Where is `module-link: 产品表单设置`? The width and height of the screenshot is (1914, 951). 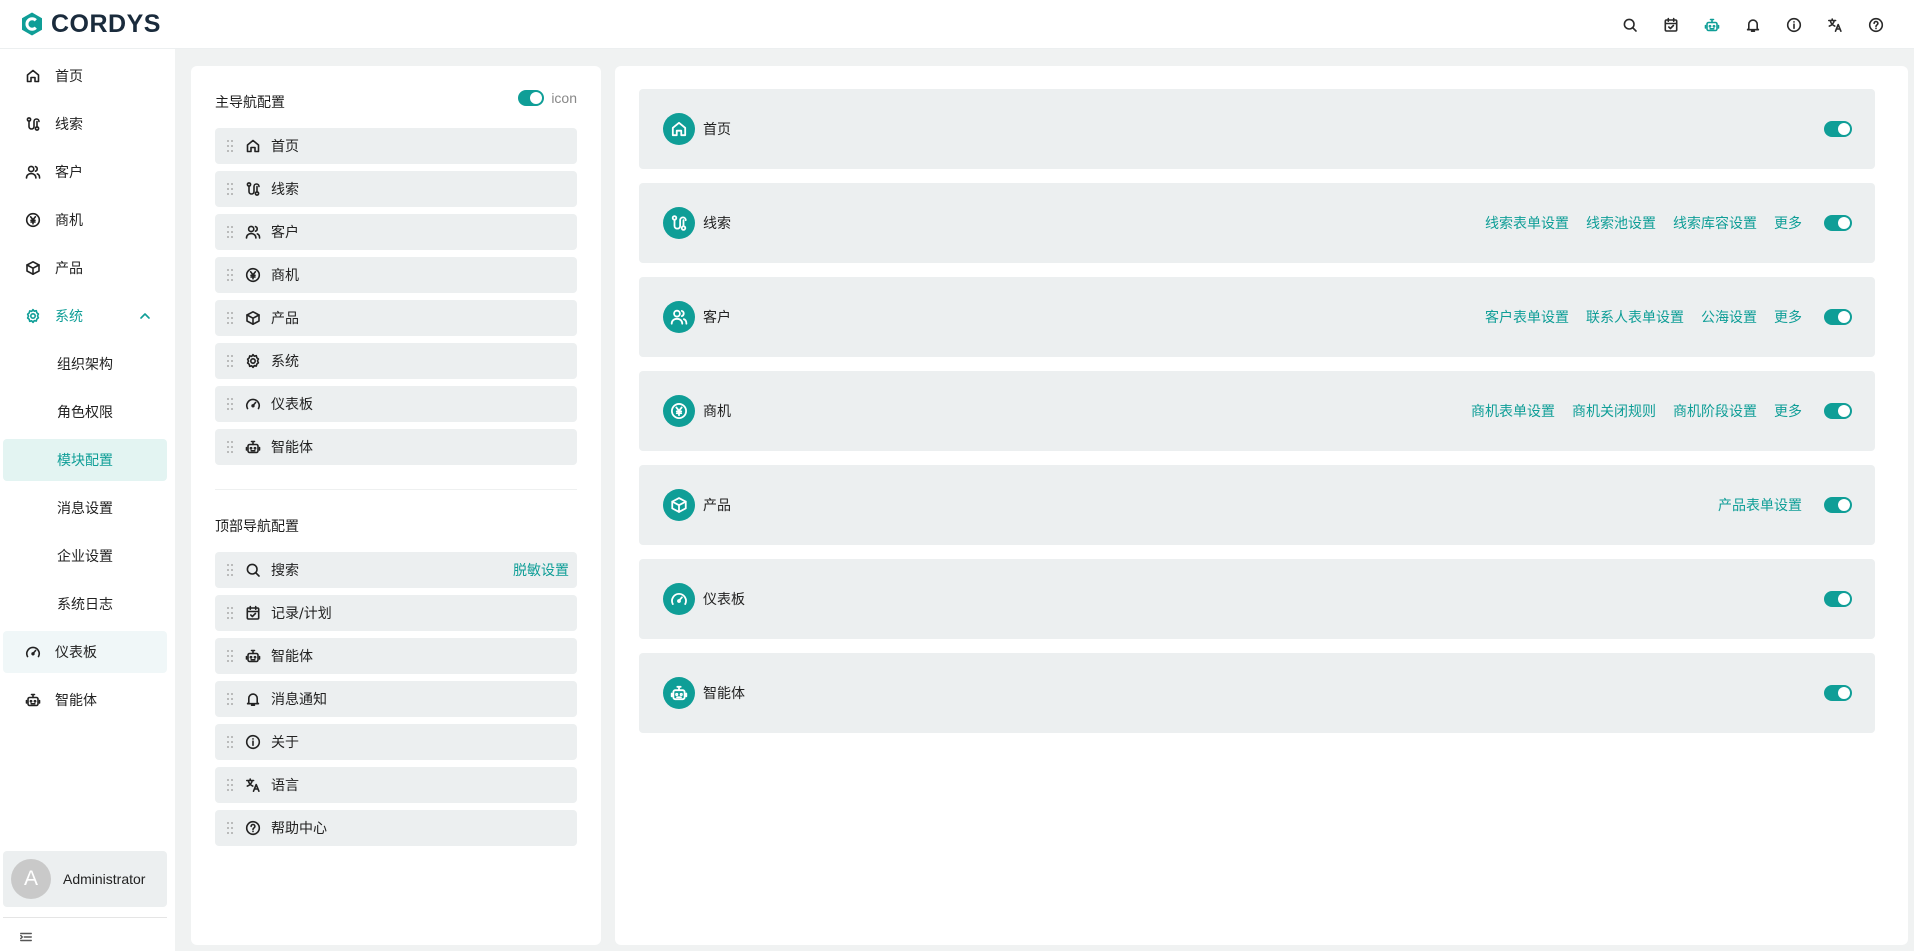 module-link: 产品表单设置 is located at coordinates (1760, 505).